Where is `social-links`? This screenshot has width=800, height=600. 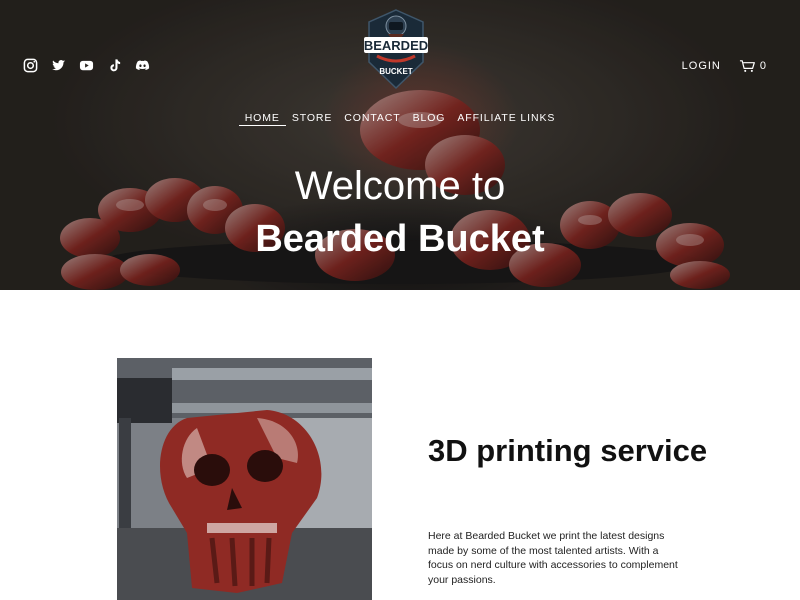
social-links is located at coordinates (86, 65).